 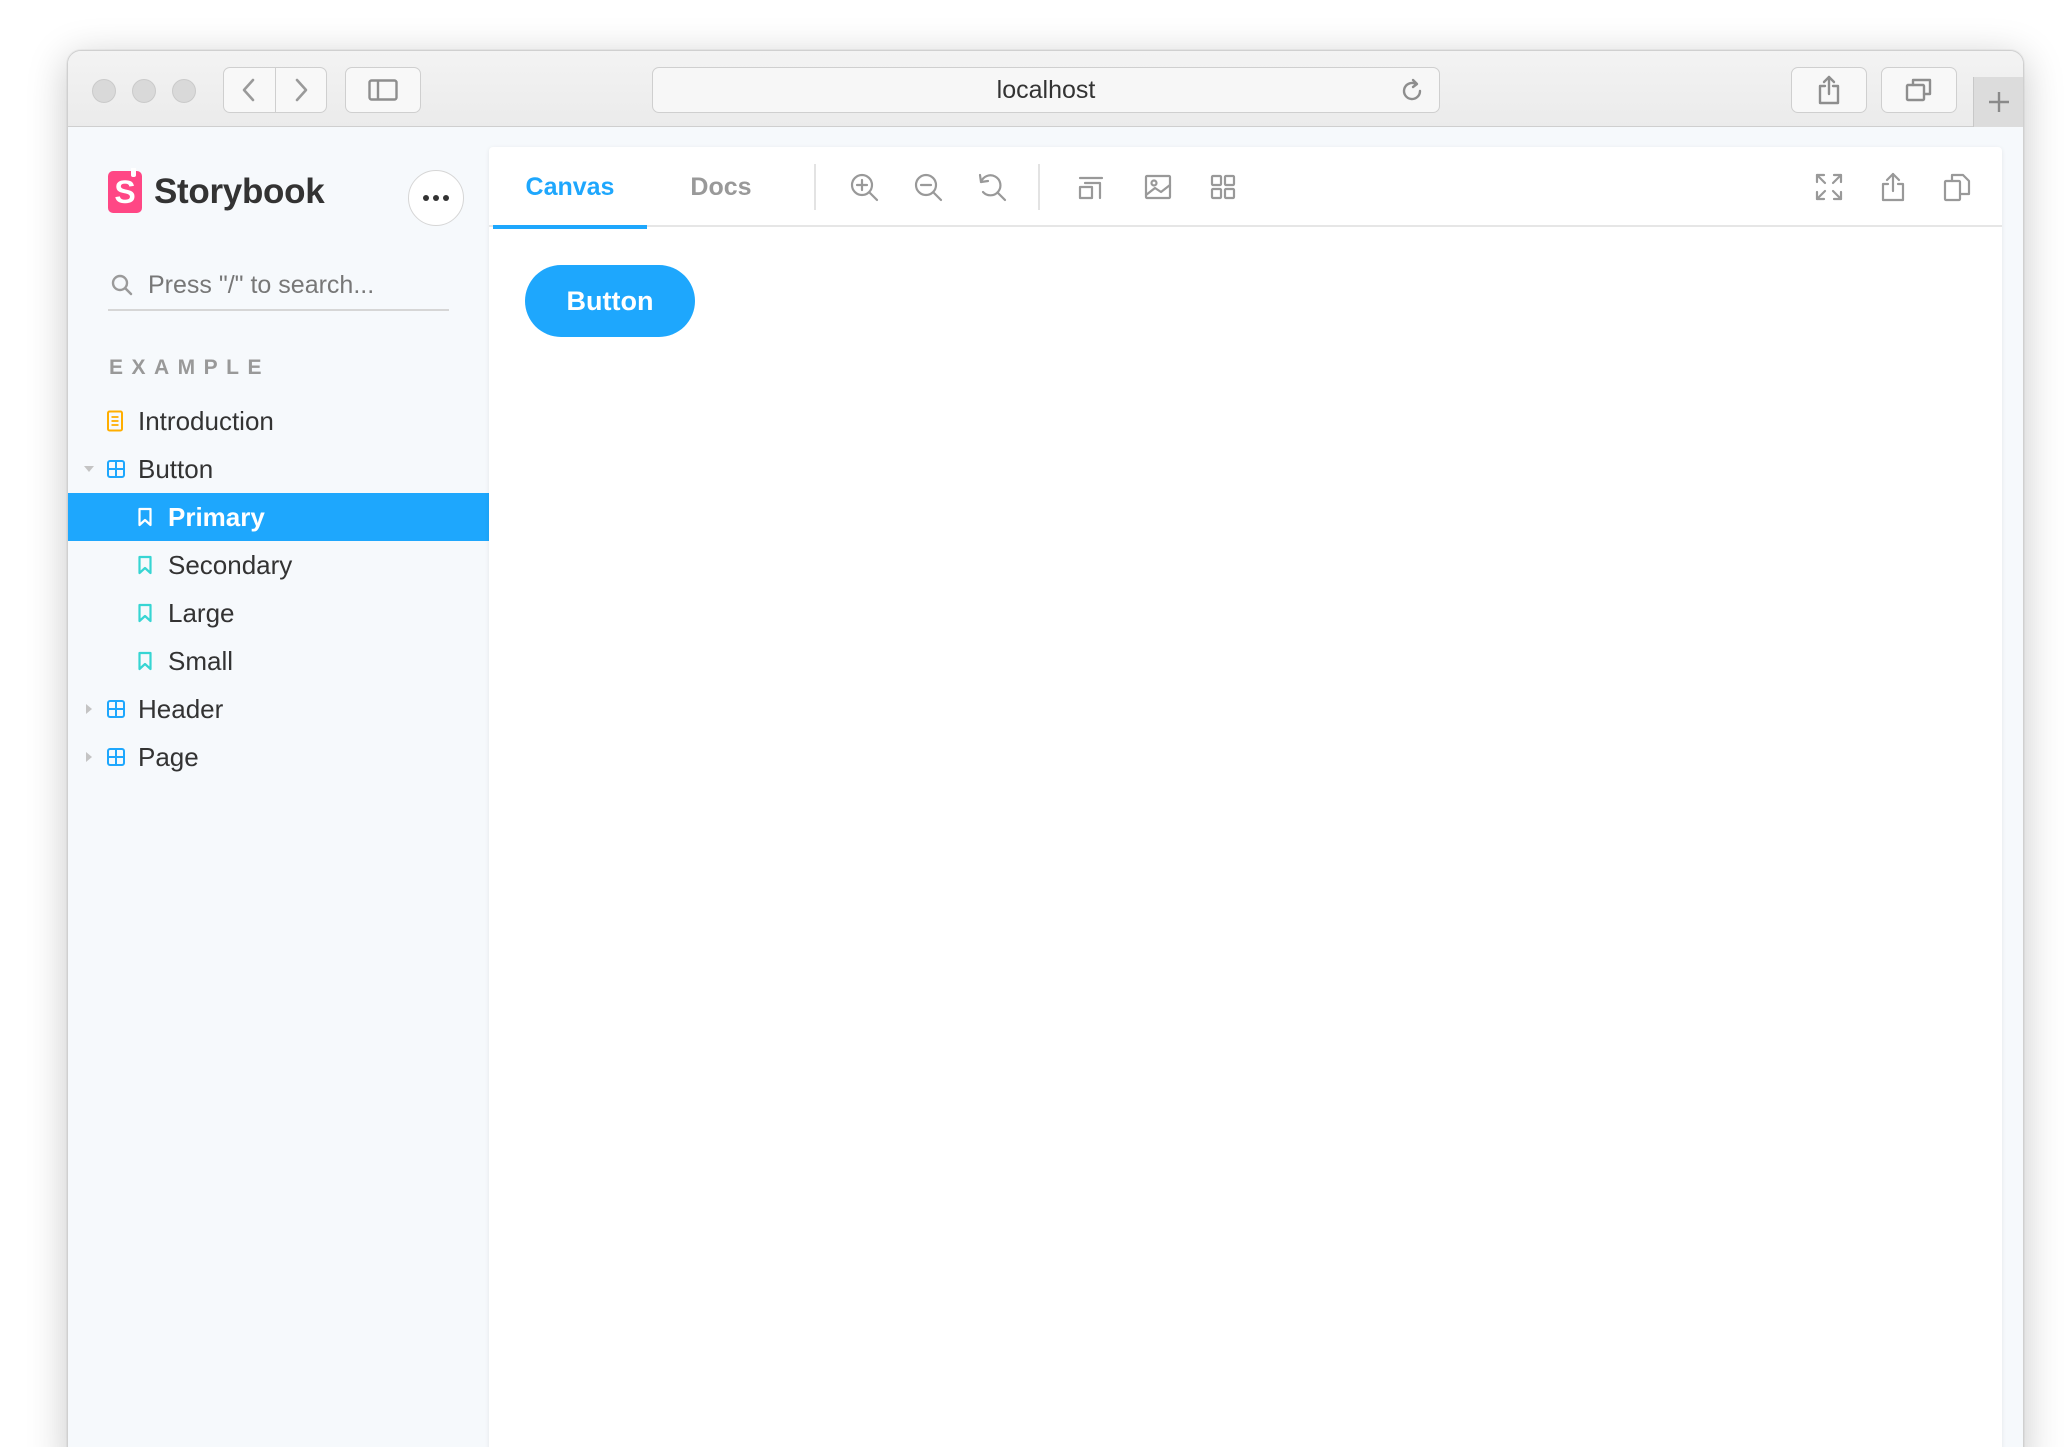 I want to click on history-nav, so click(x=275, y=90).